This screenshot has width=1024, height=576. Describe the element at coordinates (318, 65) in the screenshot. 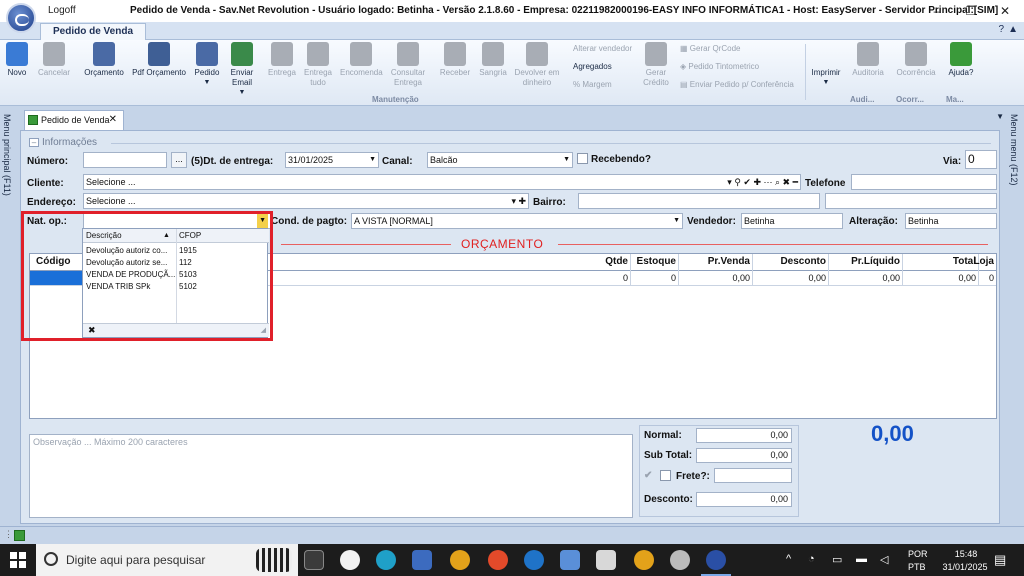

I see `ribbon-button-7: Entrega tudo` at that location.